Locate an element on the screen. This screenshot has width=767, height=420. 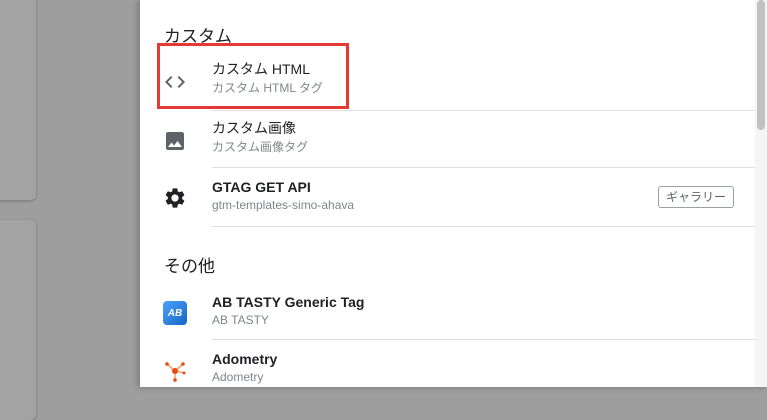
tag-item-ab-tasty: AB AB TASTY Generic Tag AB TASTY is located at coordinates (447, 312).